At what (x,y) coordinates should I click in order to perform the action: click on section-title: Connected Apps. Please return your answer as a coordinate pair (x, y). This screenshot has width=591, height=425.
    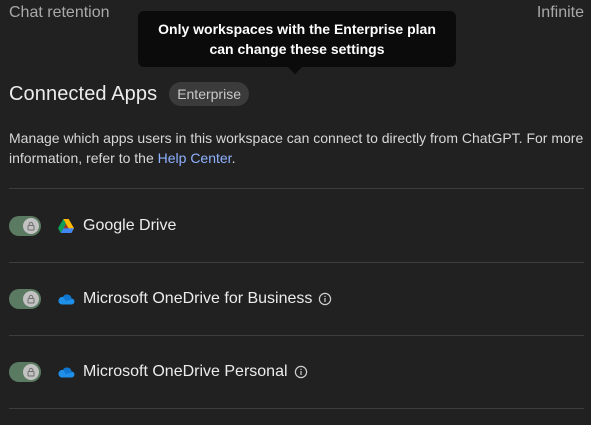
    Looking at the image, I should click on (83, 93).